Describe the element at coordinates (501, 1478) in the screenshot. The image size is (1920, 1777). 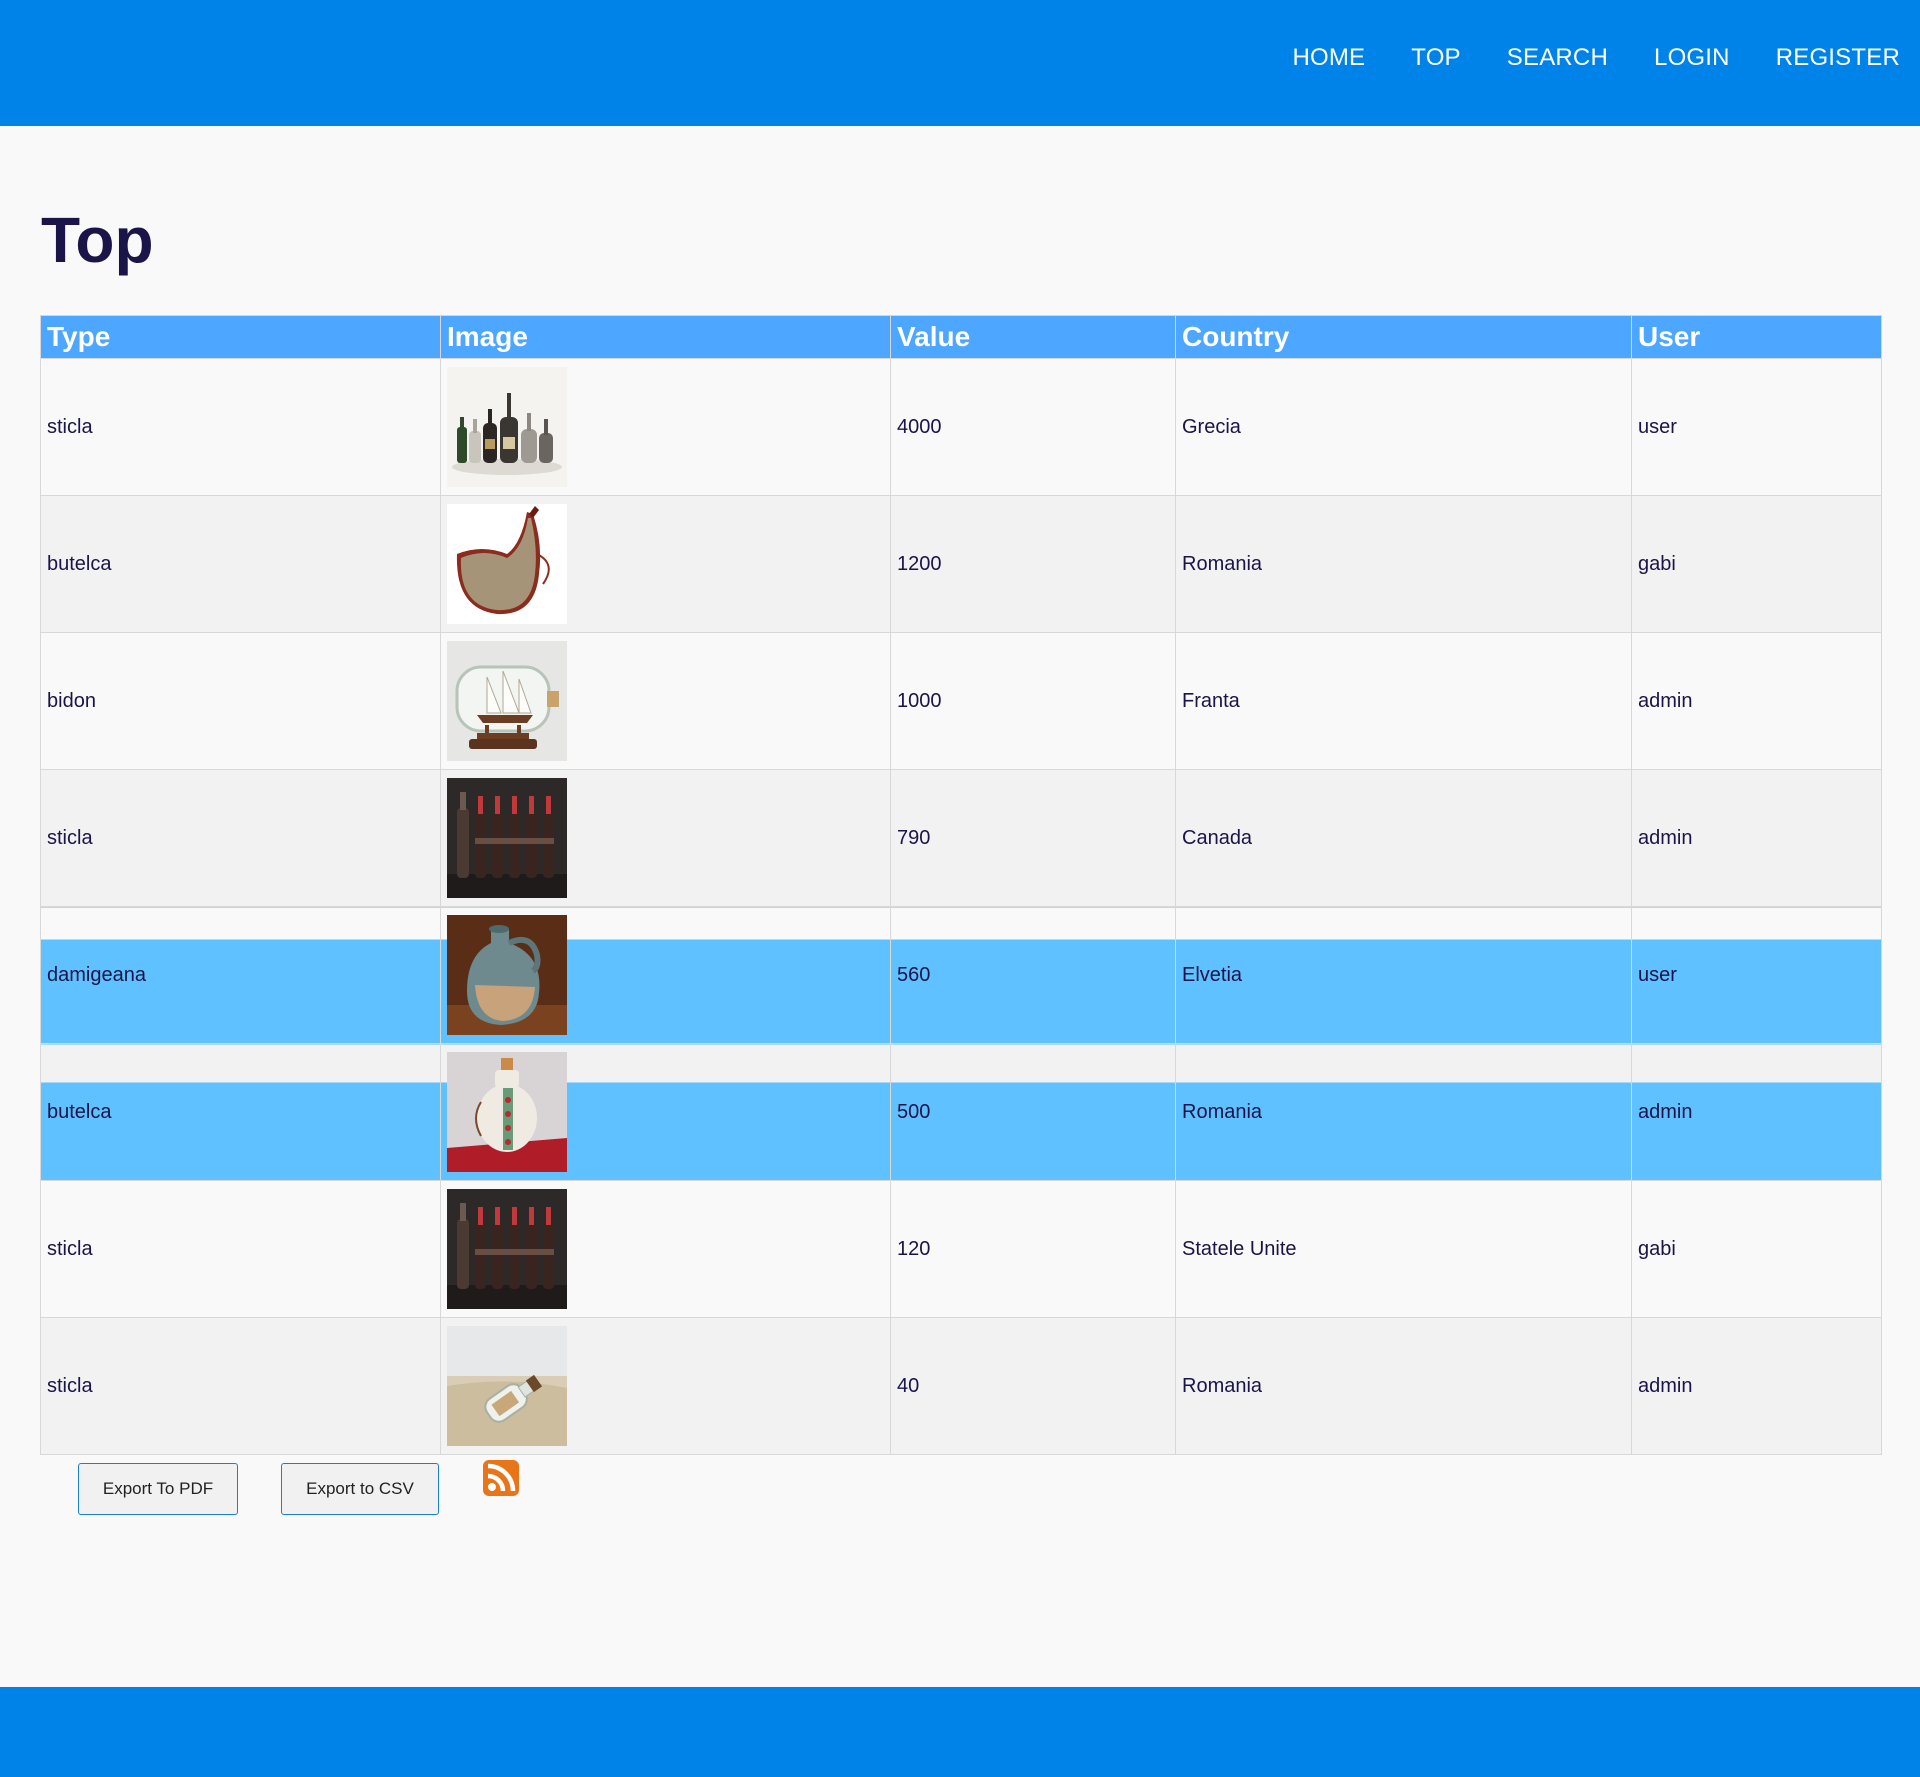
I see `rss-icon` at that location.